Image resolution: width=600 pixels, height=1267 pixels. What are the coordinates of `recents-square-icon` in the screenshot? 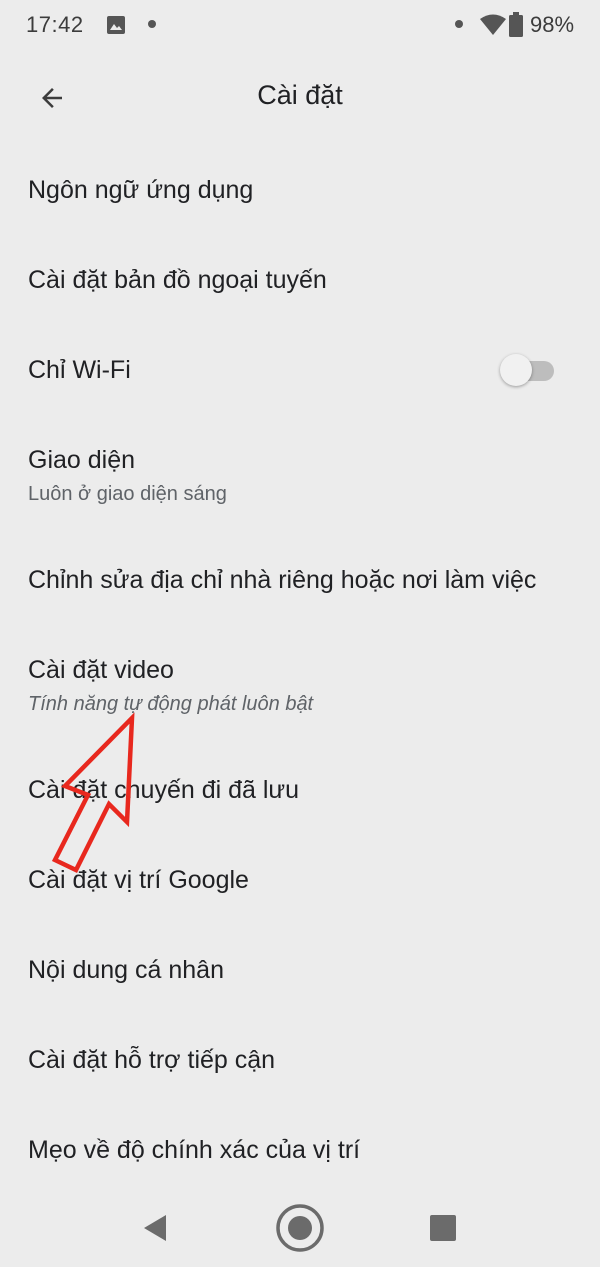 It's located at (443, 1229).